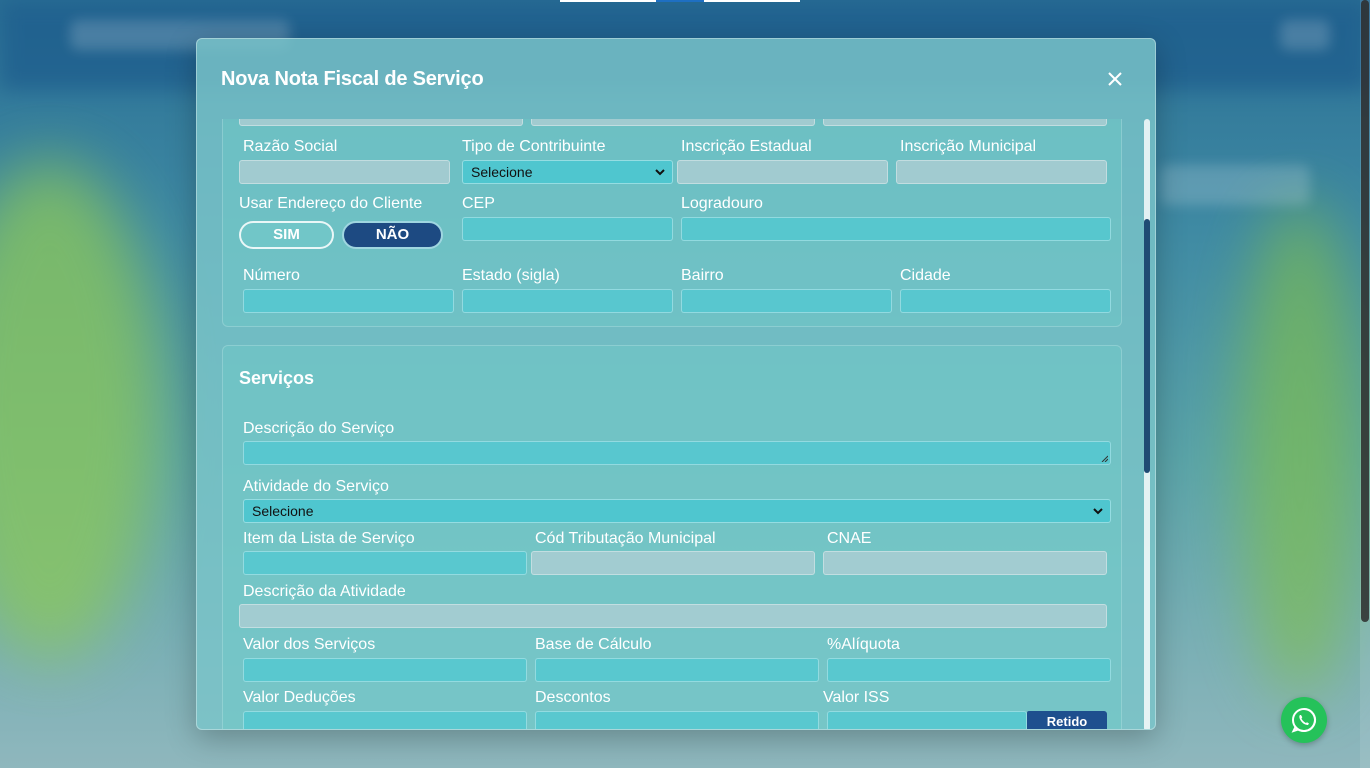  Describe the element at coordinates (502, 172) in the screenshot. I see `tipo-contribuinte-value: Selecione` at that location.